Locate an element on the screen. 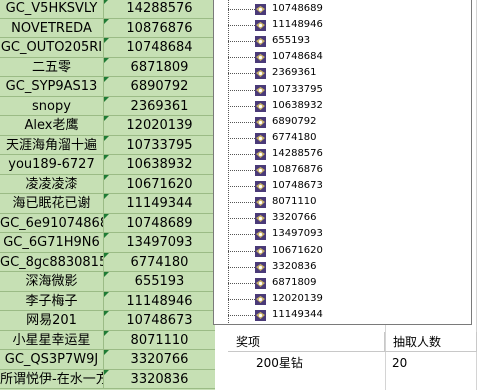 Image resolution: width=477 pixels, height=390 pixels. name-cell: GC_V5HKSVLY is located at coordinates (52, 9).